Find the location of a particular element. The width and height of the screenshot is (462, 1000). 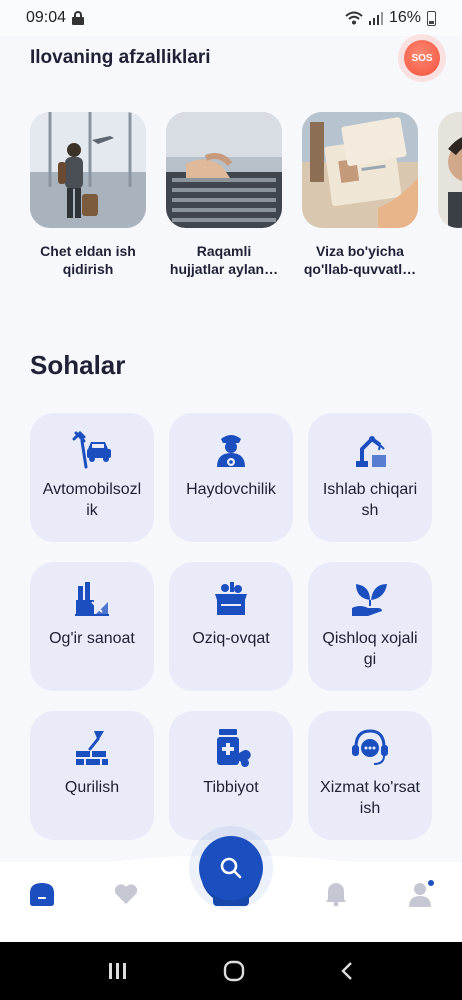

factory-icon is located at coordinates (92, 599).